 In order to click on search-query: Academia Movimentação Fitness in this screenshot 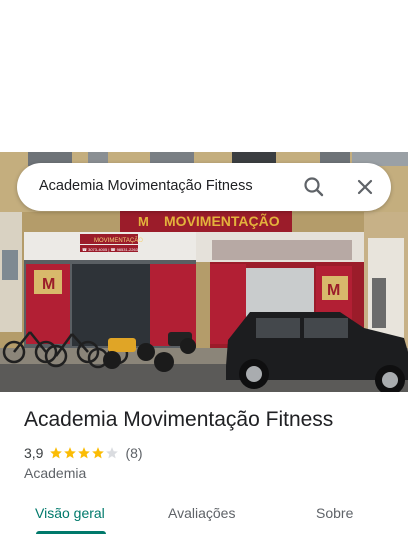, I will do `click(146, 186)`.